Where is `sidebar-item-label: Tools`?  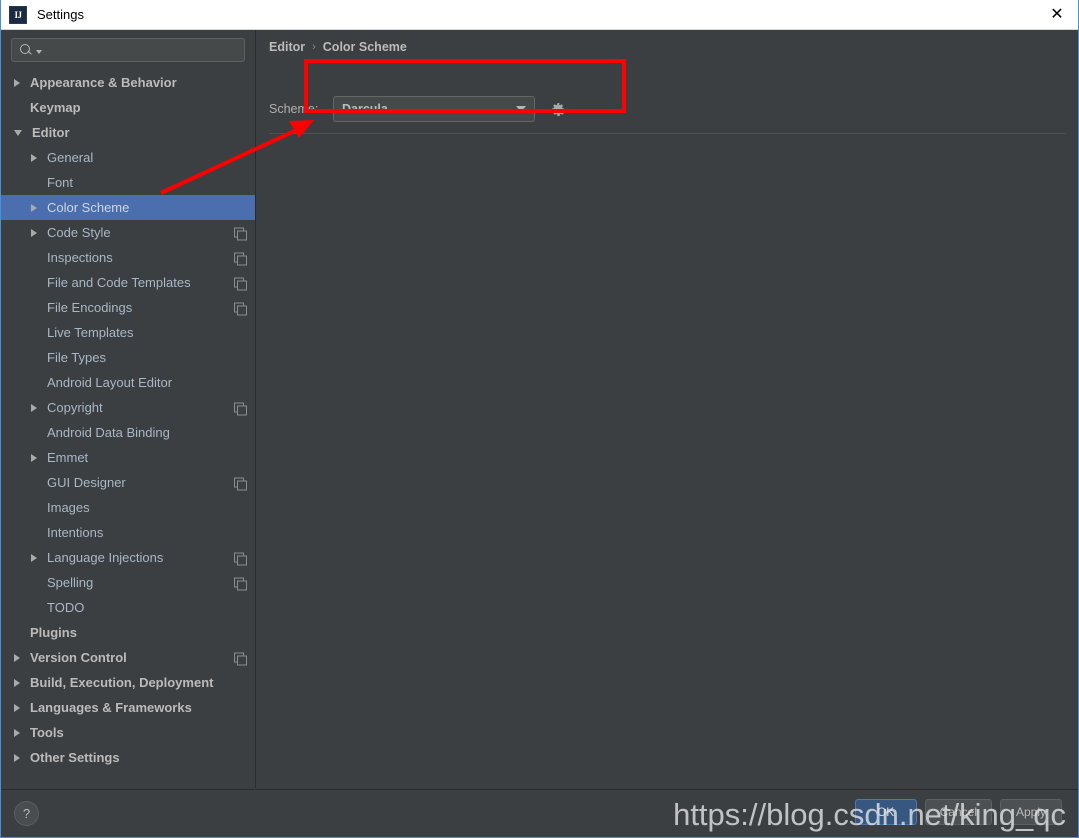
sidebar-item-label: Tools is located at coordinates (47, 732).